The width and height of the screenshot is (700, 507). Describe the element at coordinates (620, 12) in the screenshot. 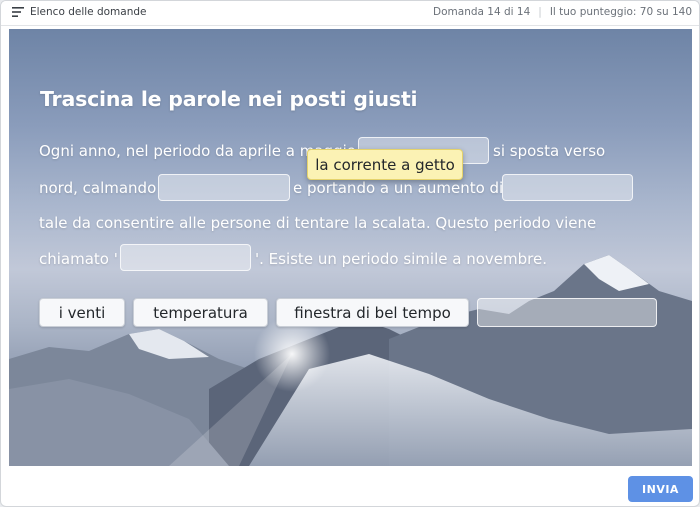

I see `score-text: Il tuo punteggio: 70 su 140` at that location.